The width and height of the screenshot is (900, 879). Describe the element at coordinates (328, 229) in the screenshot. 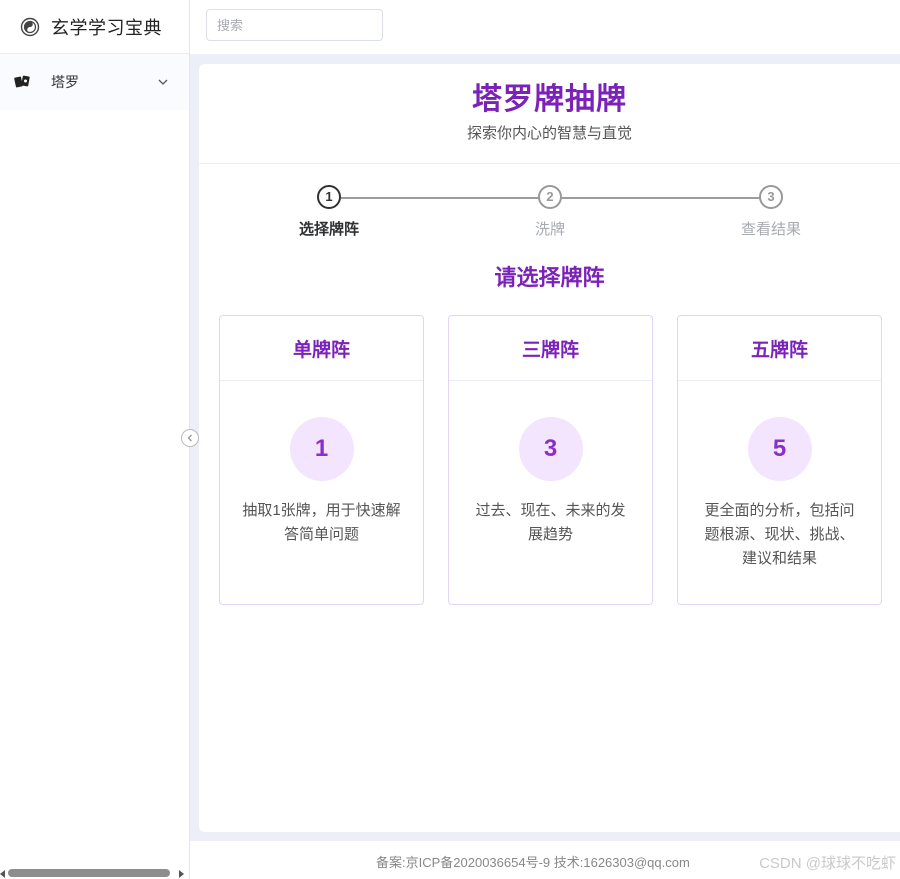

I see `step-label: 选择牌阵` at that location.